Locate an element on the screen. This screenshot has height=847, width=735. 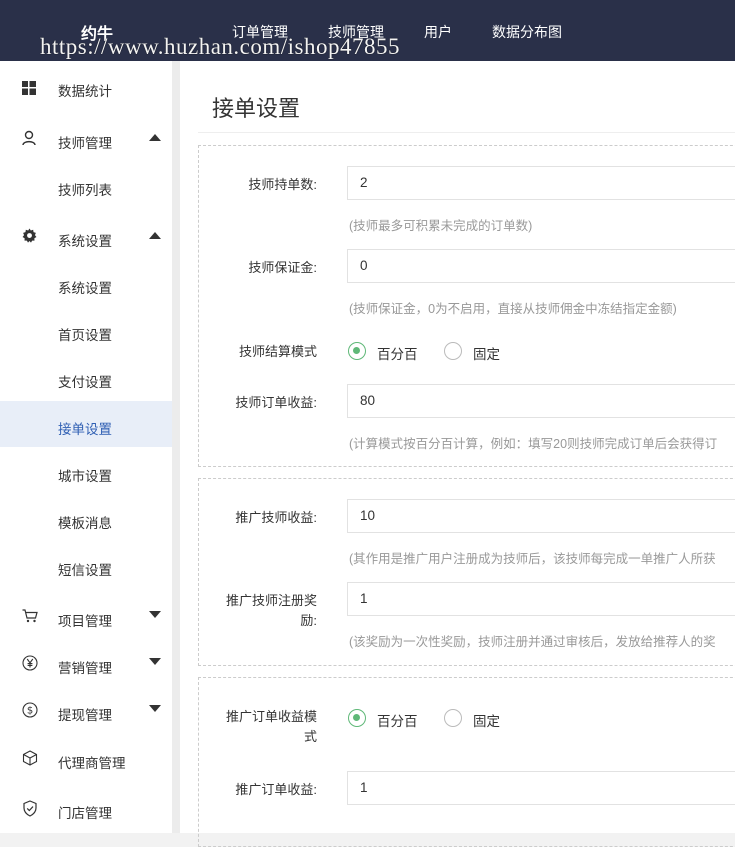
sidebar-item-label: 项目管理 is located at coordinates (85, 621).